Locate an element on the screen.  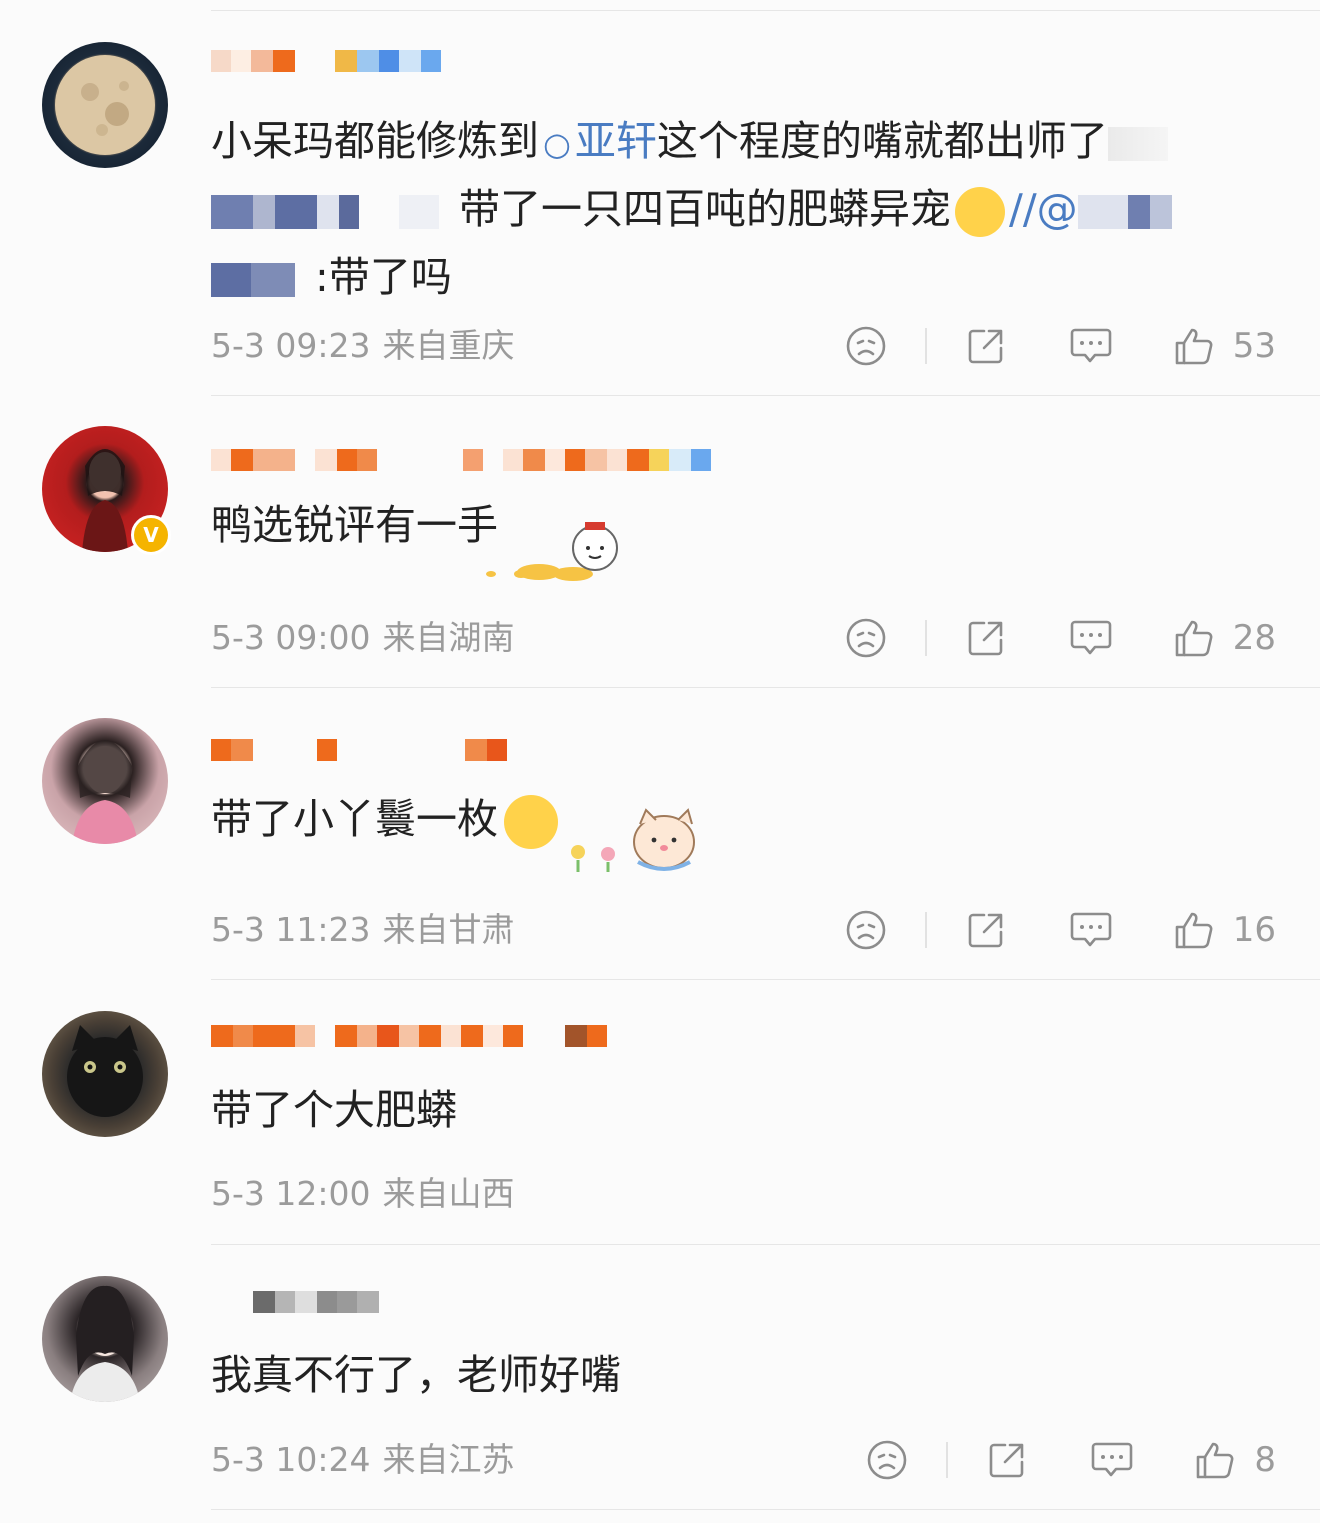
comment-meta: 5-3 09:00 来自湖南 is located at coordinates (363, 638).